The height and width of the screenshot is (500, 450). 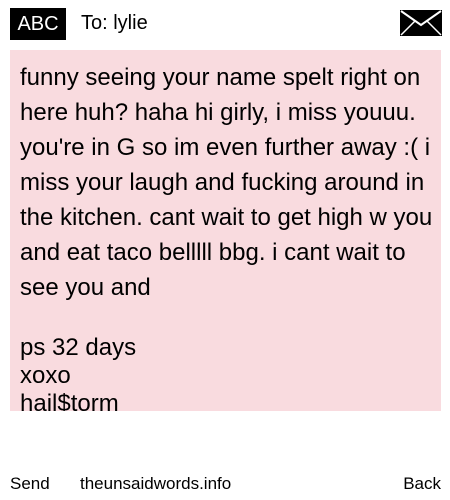 I want to click on envelope-icon, so click(x=421, y=23).